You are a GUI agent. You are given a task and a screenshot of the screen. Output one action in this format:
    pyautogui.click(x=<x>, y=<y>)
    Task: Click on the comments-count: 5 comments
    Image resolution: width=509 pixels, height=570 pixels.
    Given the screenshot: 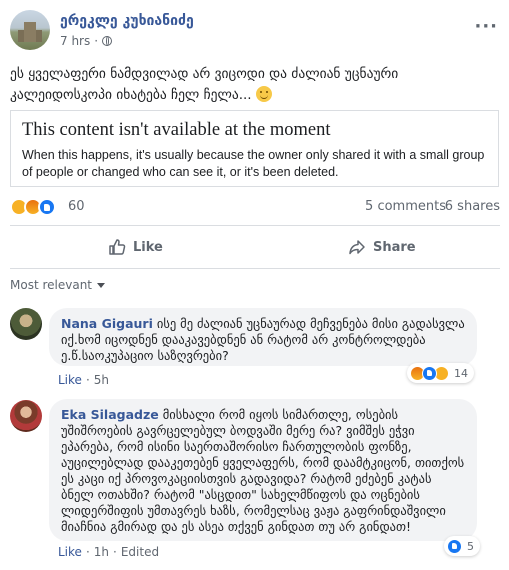 What is the action you would take?
    pyautogui.click(x=405, y=206)
    